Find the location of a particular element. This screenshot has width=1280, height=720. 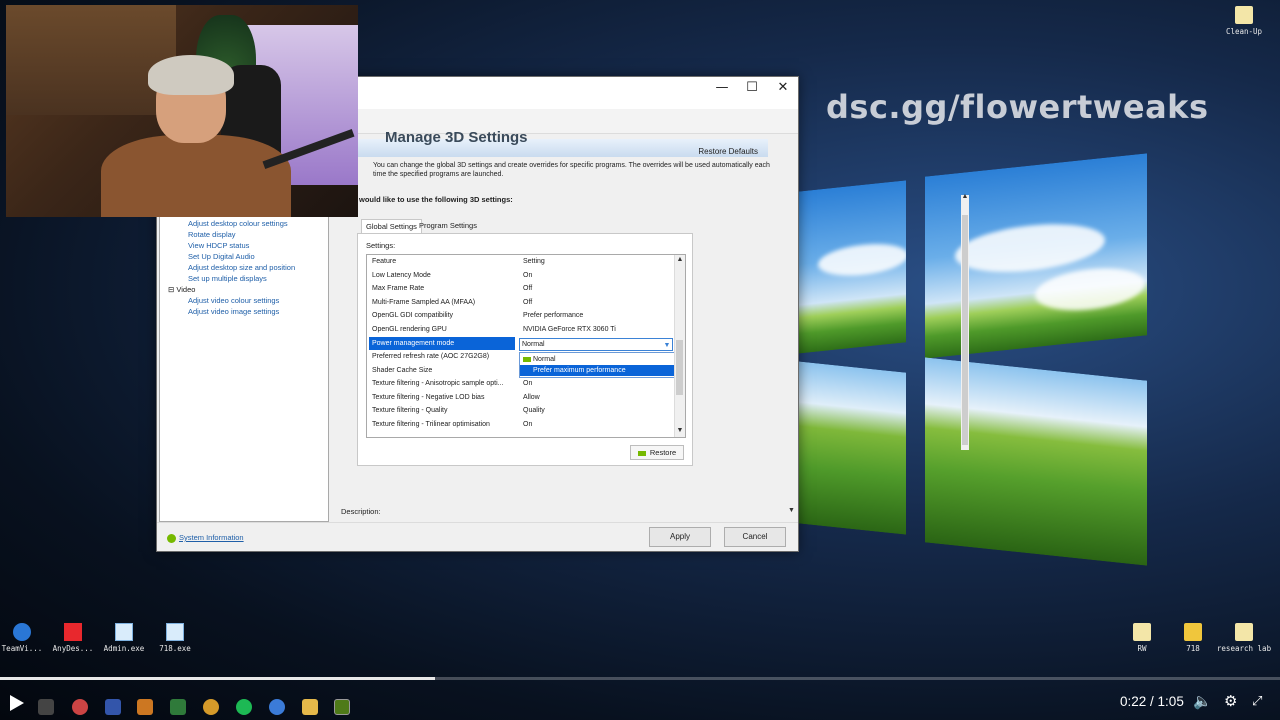

tree-item-view-hdcp-status: View HDCP status is located at coordinates (218, 245).